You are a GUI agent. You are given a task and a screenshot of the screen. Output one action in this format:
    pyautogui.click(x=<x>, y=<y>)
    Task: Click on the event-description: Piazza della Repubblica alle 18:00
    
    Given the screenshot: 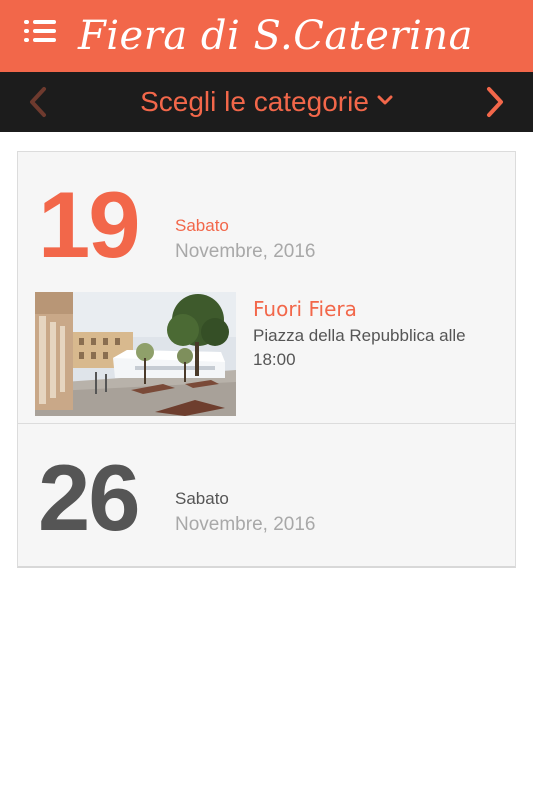 What is the action you would take?
    pyautogui.click(x=359, y=347)
    